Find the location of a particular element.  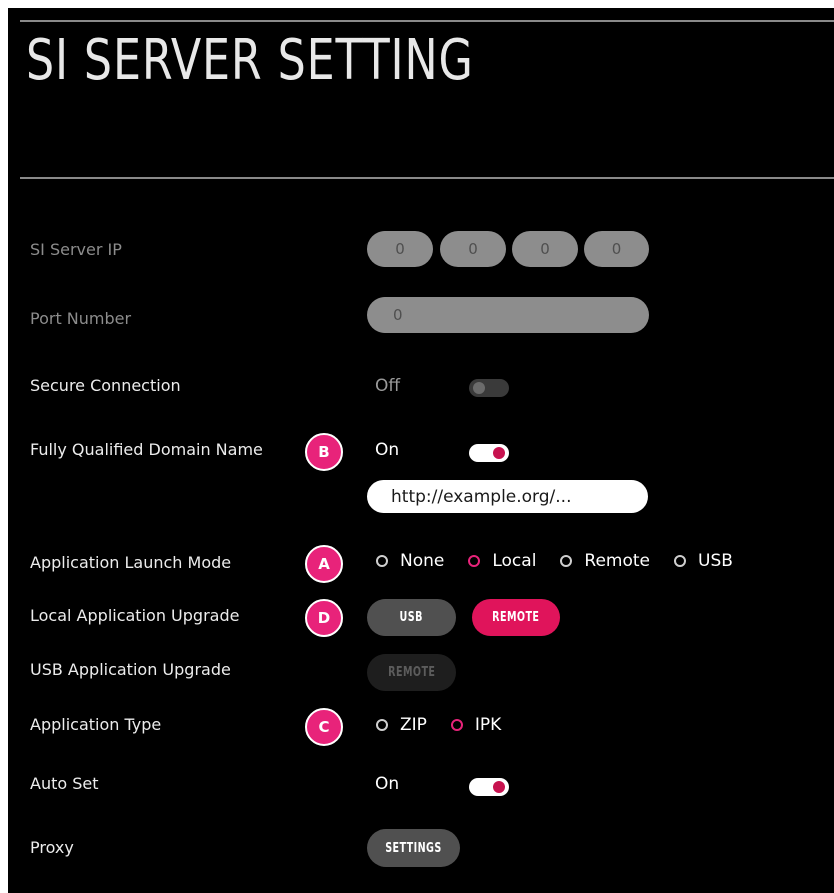

callout-badge-d: D is located at coordinates (324, 618).